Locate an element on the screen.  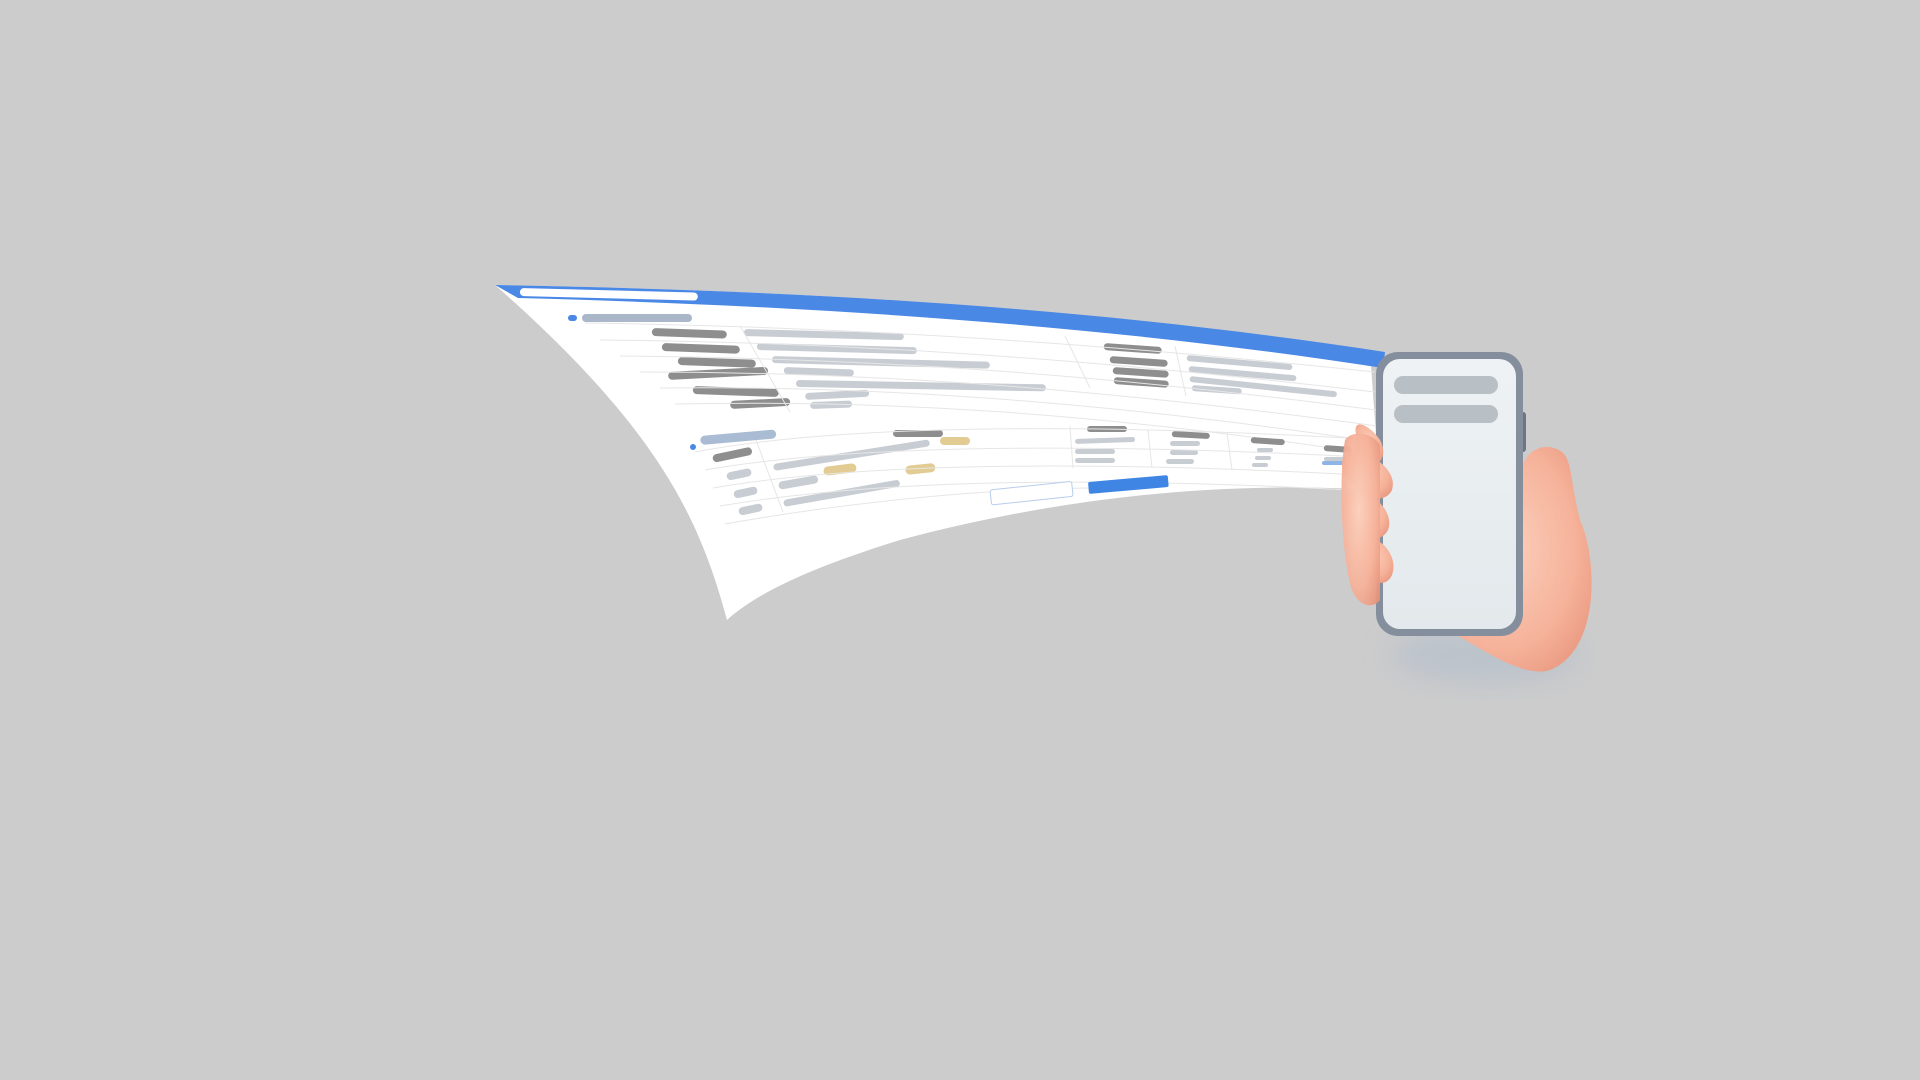
hand-holding-phone is located at coordinates (1466, 517).